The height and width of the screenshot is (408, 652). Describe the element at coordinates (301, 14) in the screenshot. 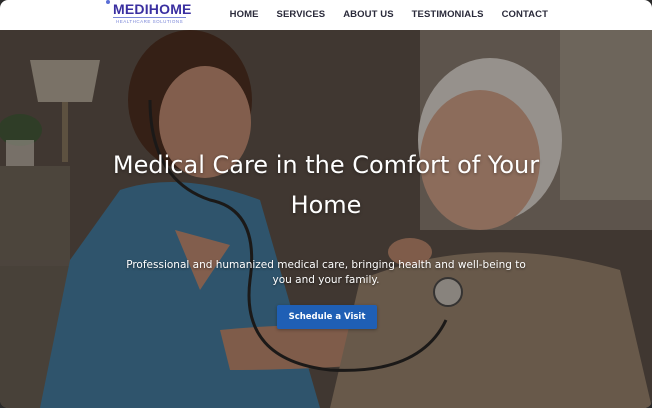

I see `nav-services: SERVICES` at that location.